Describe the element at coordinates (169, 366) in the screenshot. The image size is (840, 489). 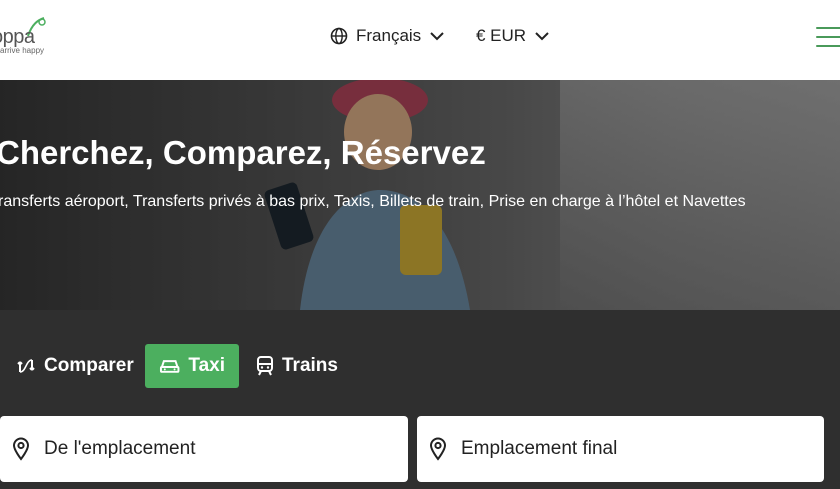
I see `car-icon` at that location.